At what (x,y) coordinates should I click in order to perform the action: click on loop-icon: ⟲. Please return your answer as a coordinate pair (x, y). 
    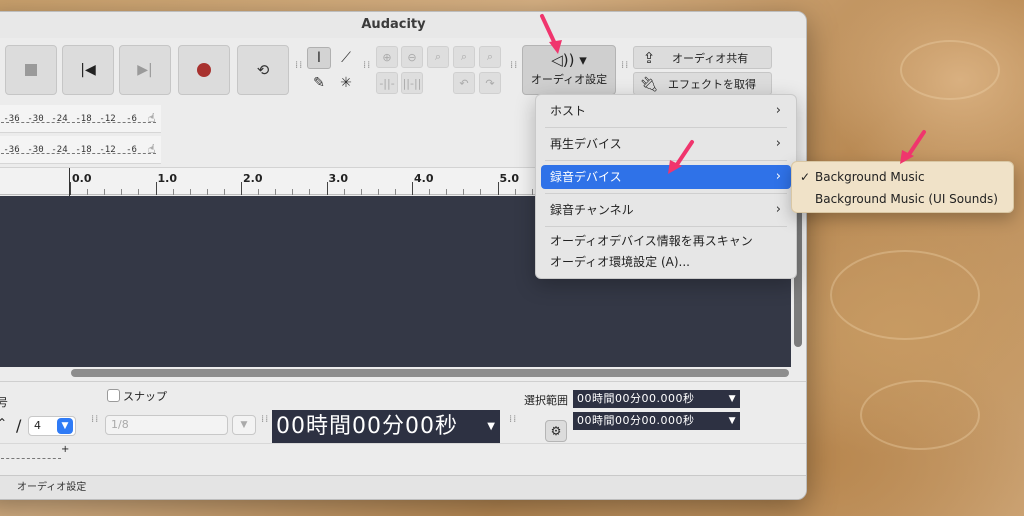
    Looking at the image, I should click on (263, 70).